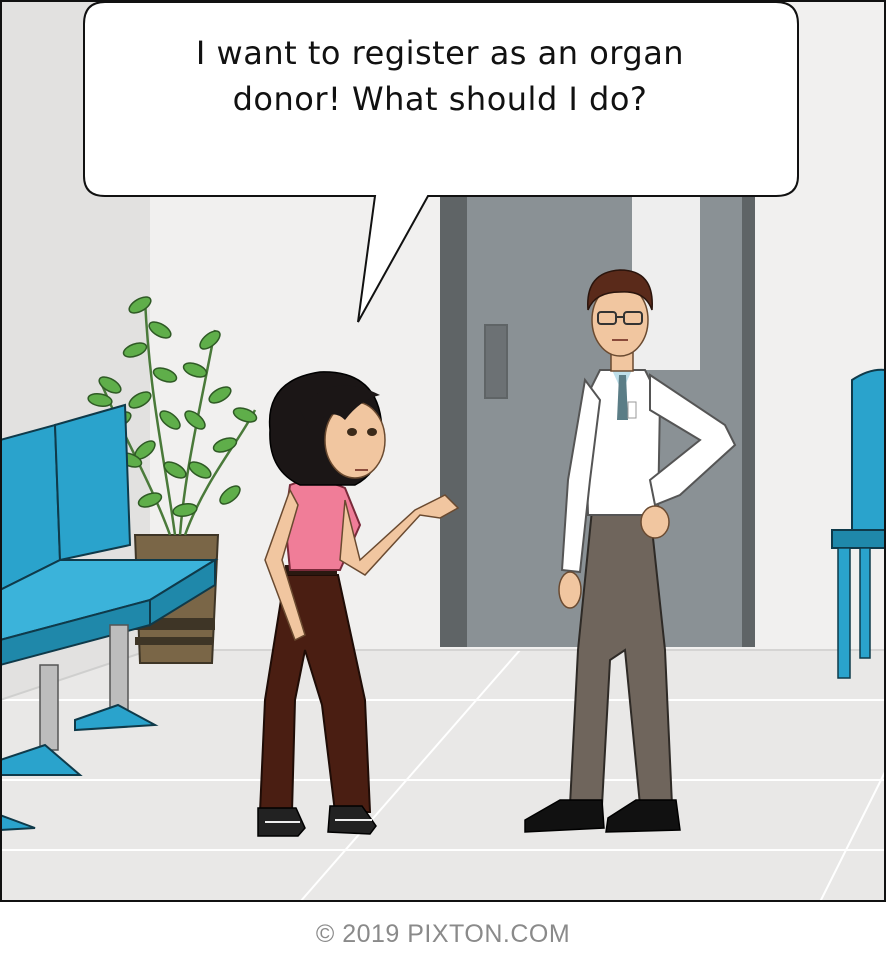 Image resolution: width=886 pixels, height=960 pixels. What do you see at coordinates (440, 53) in the screenshot?
I see `speech-line-1: I want to register as an organ` at bounding box center [440, 53].